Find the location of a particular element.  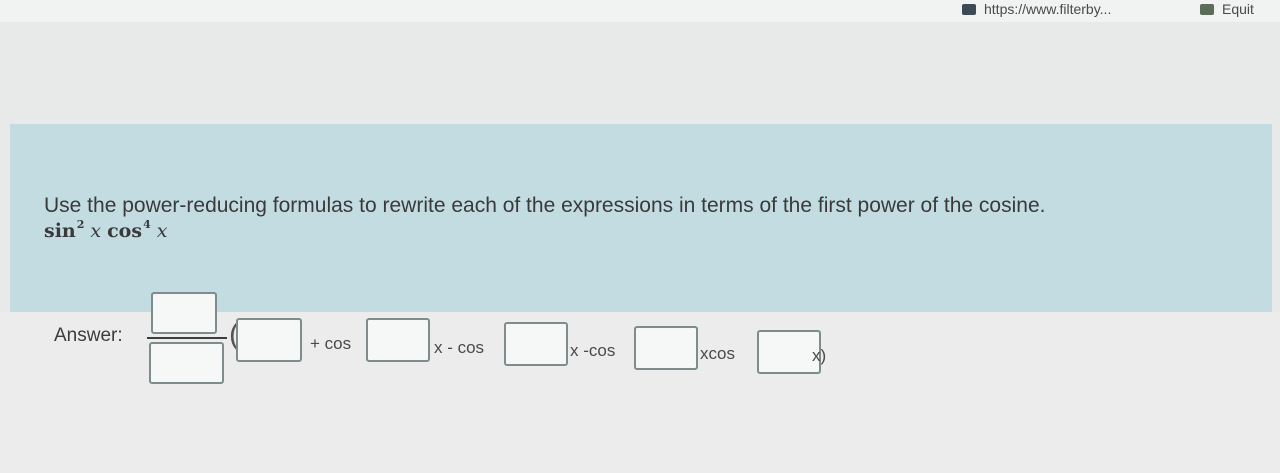

term-plus-cos: + cos is located at coordinates (331, 343).